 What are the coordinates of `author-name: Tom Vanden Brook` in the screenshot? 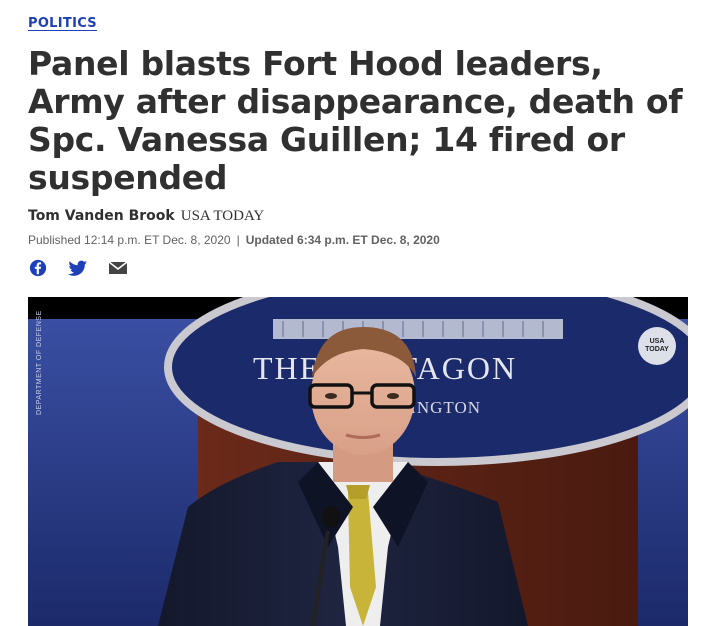 It's located at (101, 216).